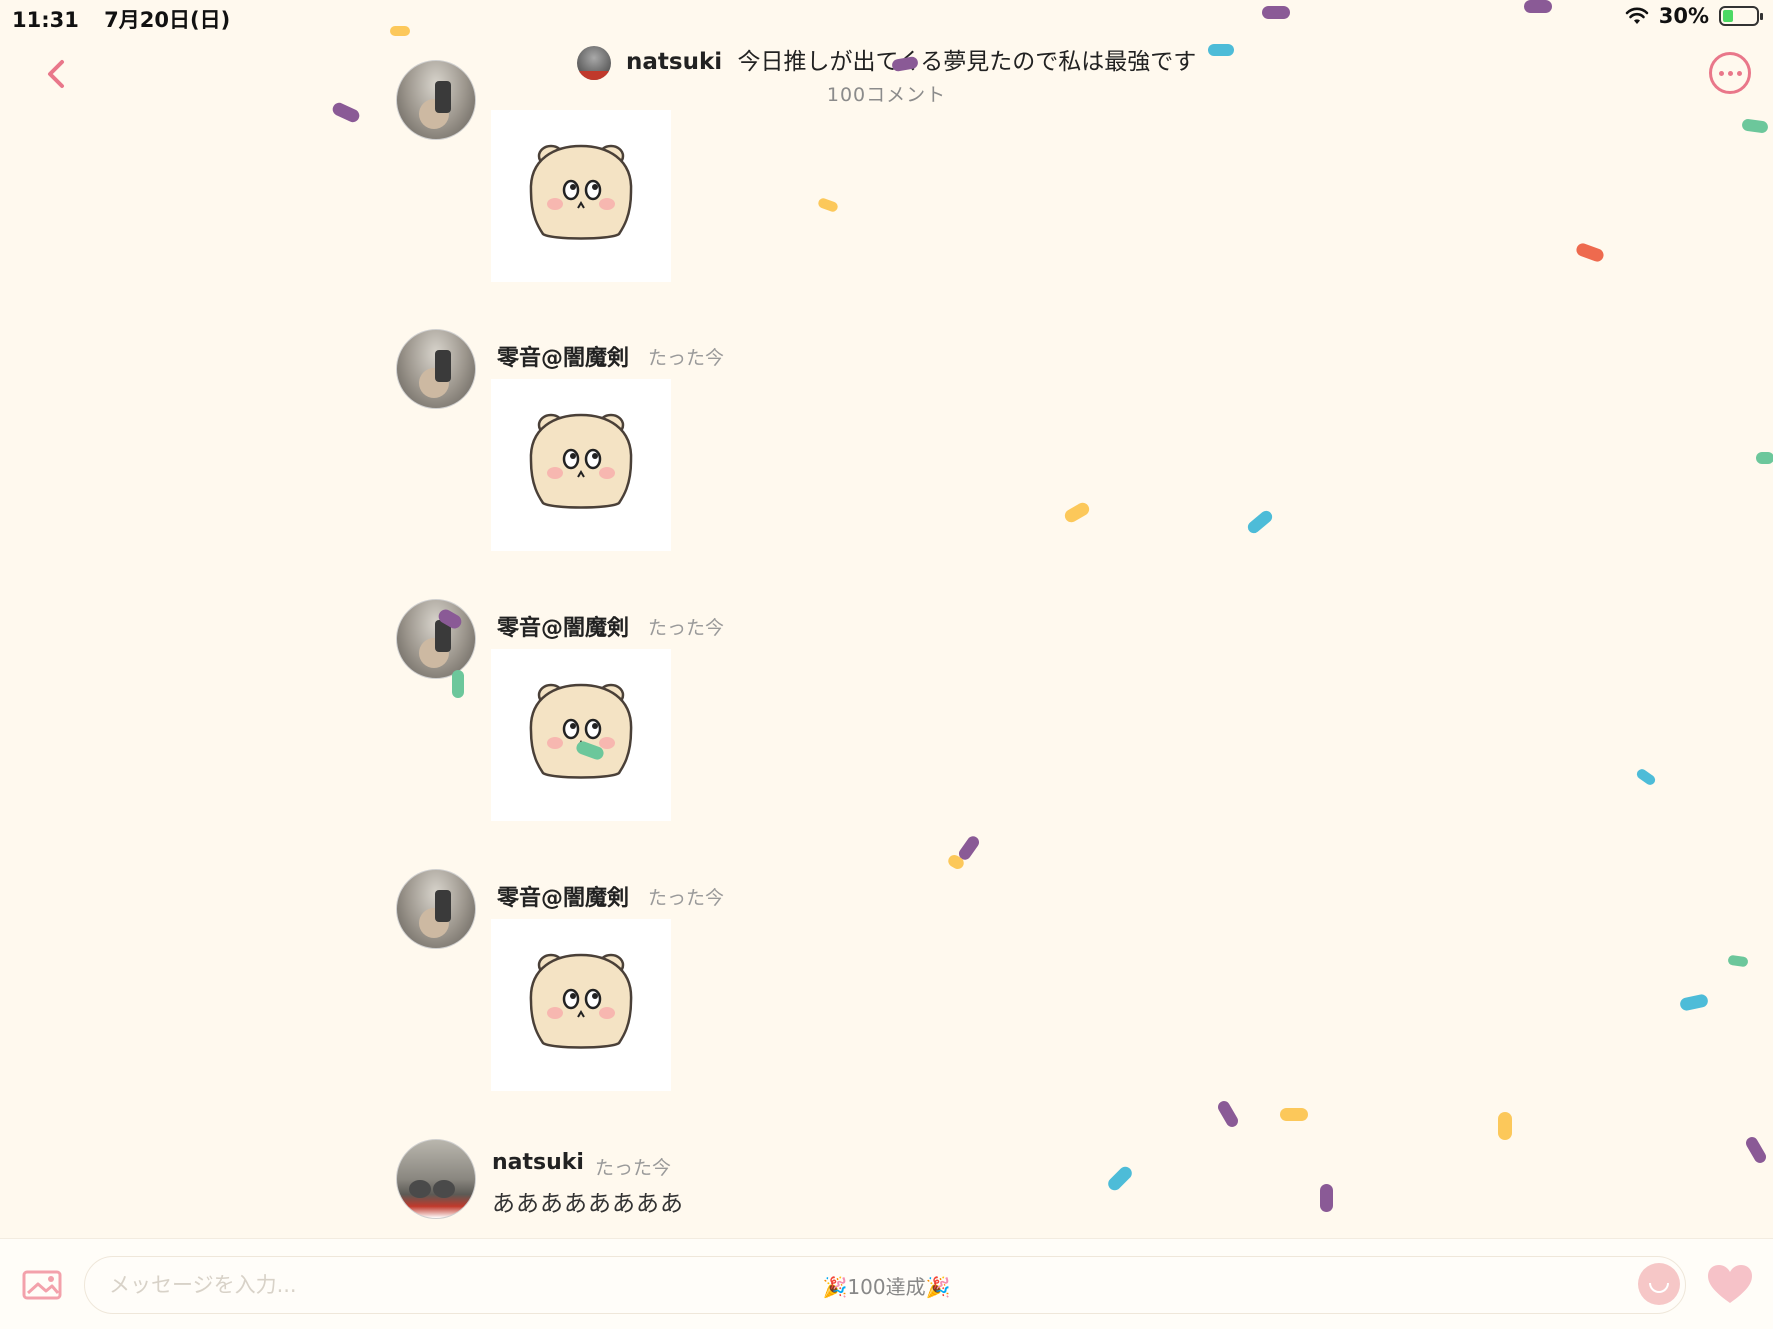 The width and height of the screenshot is (1773, 1329). I want to click on battery-percent: 30%, so click(1683, 16).